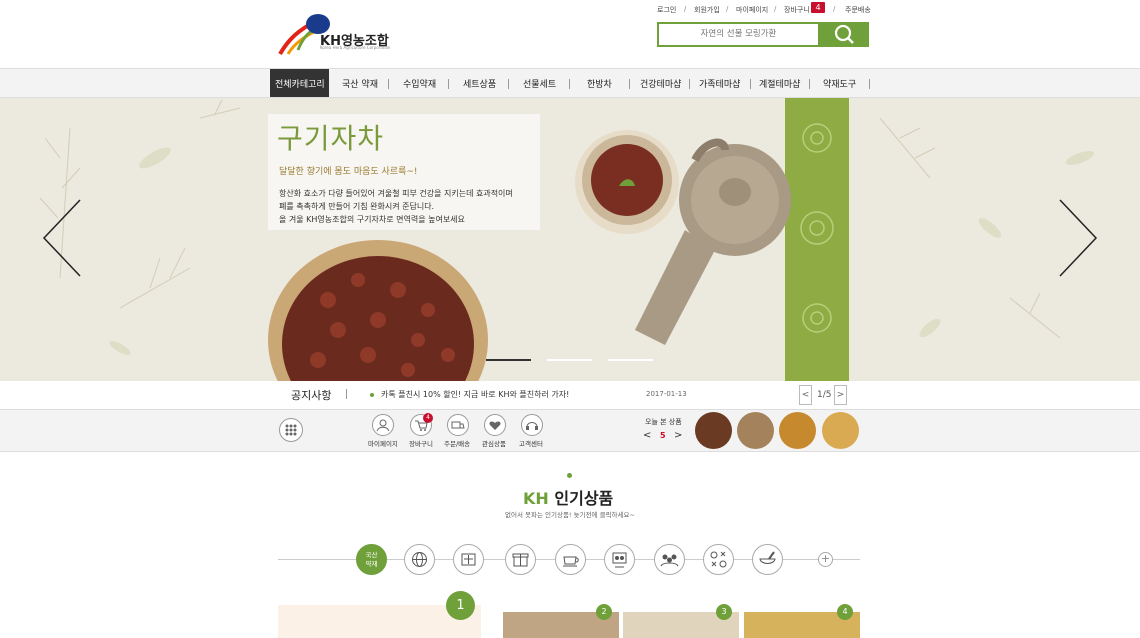 Image resolution: width=1140 pixels, height=638 pixels. What do you see at coordinates (1078, 238) in the screenshot?
I see `hero-next-arrow-icon` at bounding box center [1078, 238].